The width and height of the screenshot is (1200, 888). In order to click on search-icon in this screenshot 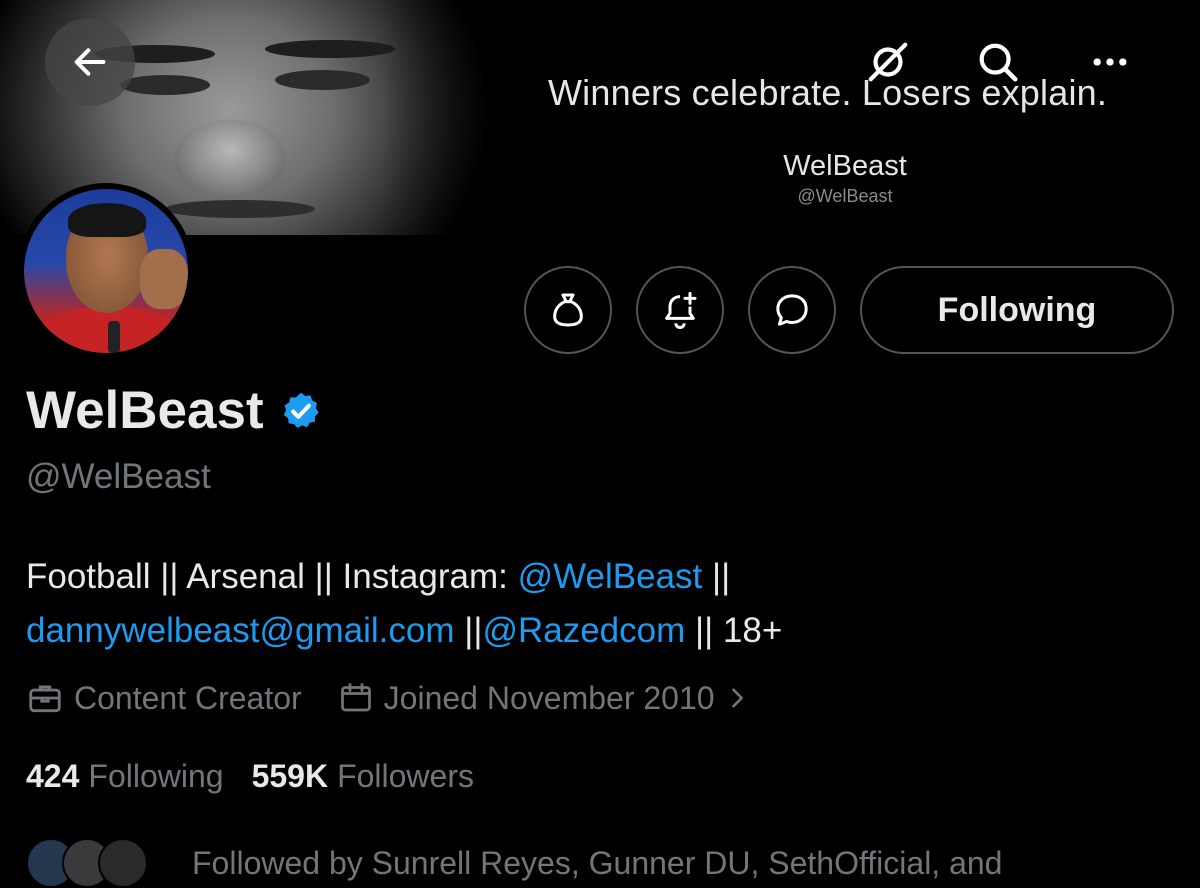, I will do `click(998, 62)`.